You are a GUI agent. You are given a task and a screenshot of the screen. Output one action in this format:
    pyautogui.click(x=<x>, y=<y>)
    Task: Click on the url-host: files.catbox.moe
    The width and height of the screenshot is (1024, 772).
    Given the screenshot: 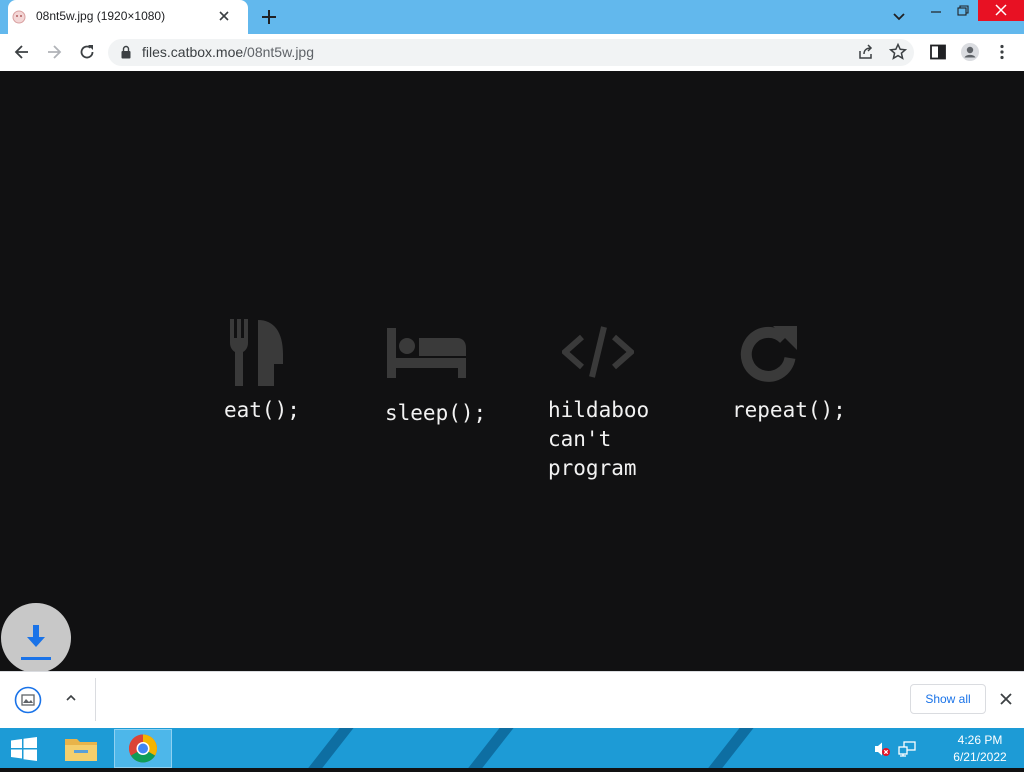 What is the action you would take?
    pyautogui.click(x=193, y=52)
    